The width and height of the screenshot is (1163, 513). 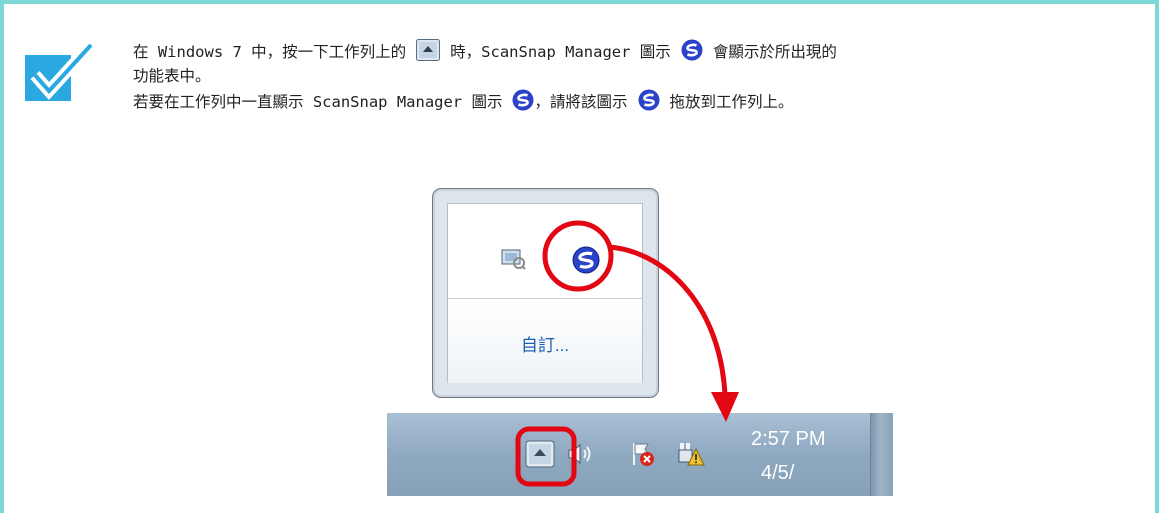 I want to click on checkmark-icon, so click(x=60, y=71).